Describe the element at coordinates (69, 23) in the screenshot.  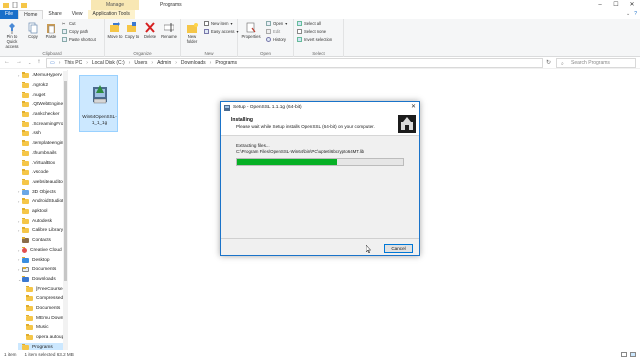
I see `cut-button: ✂ Cut` at that location.